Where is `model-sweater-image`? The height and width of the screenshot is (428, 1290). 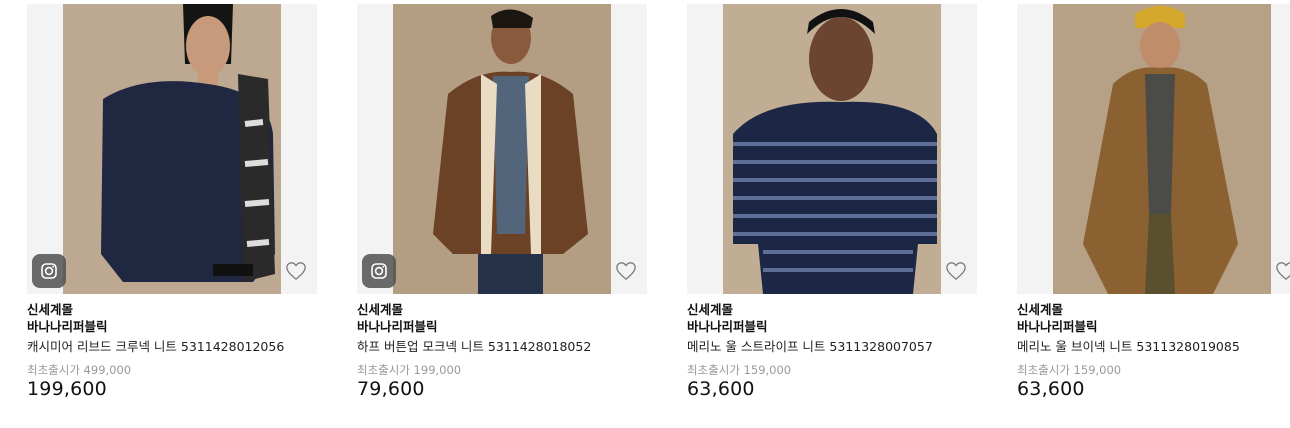 model-sweater-image is located at coordinates (172, 149).